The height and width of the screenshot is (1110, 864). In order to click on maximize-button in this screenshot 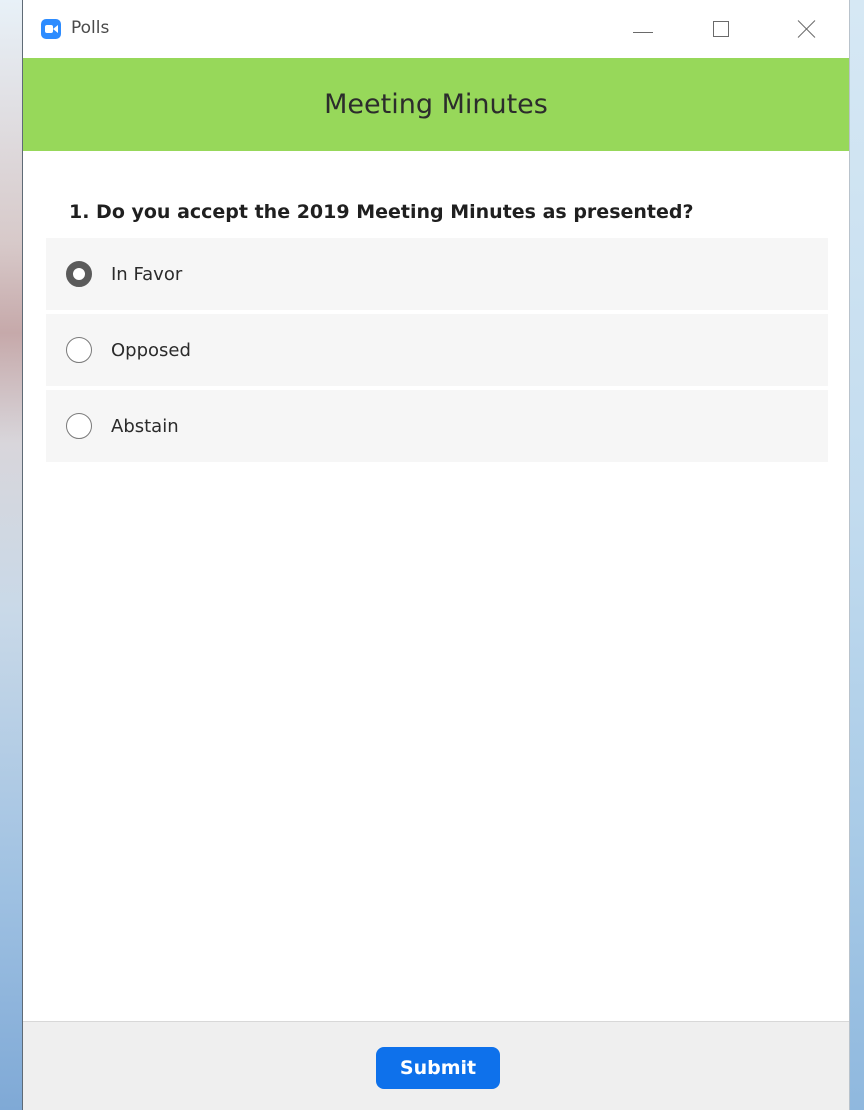, I will do `click(721, 29)`.